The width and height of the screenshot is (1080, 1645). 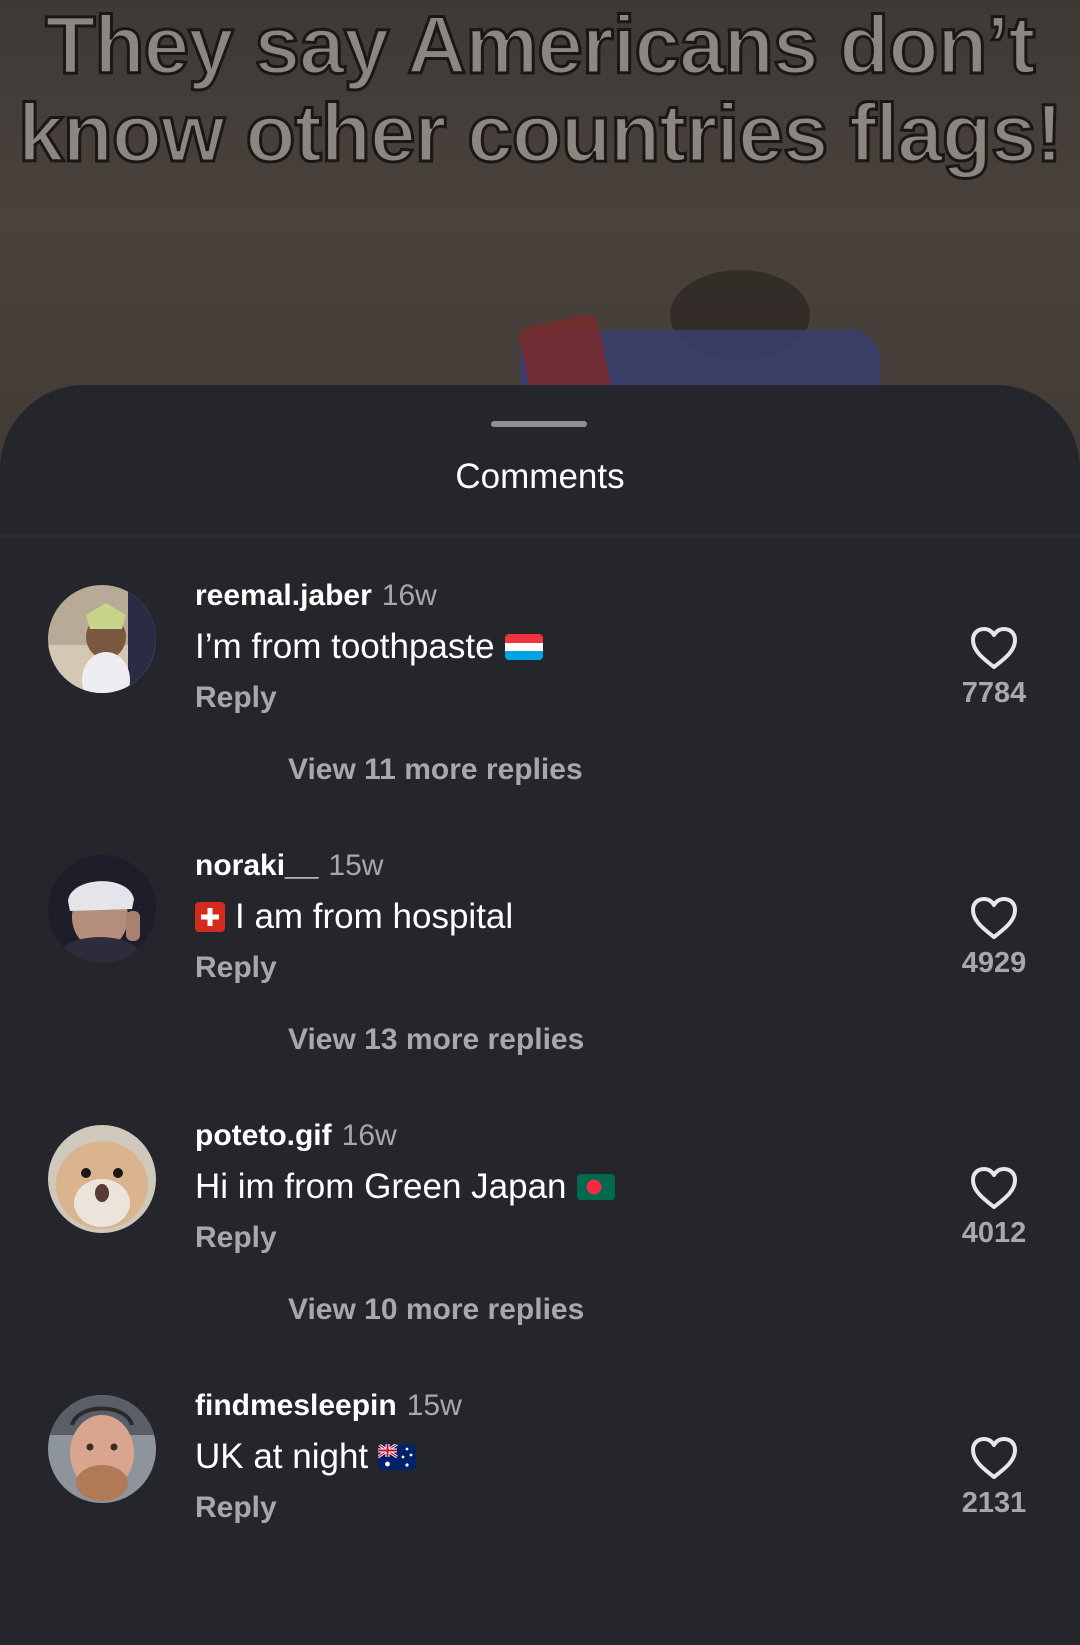 I want to click on comment-meta: findmesleepin 15w, so click(x=328, y=1406).